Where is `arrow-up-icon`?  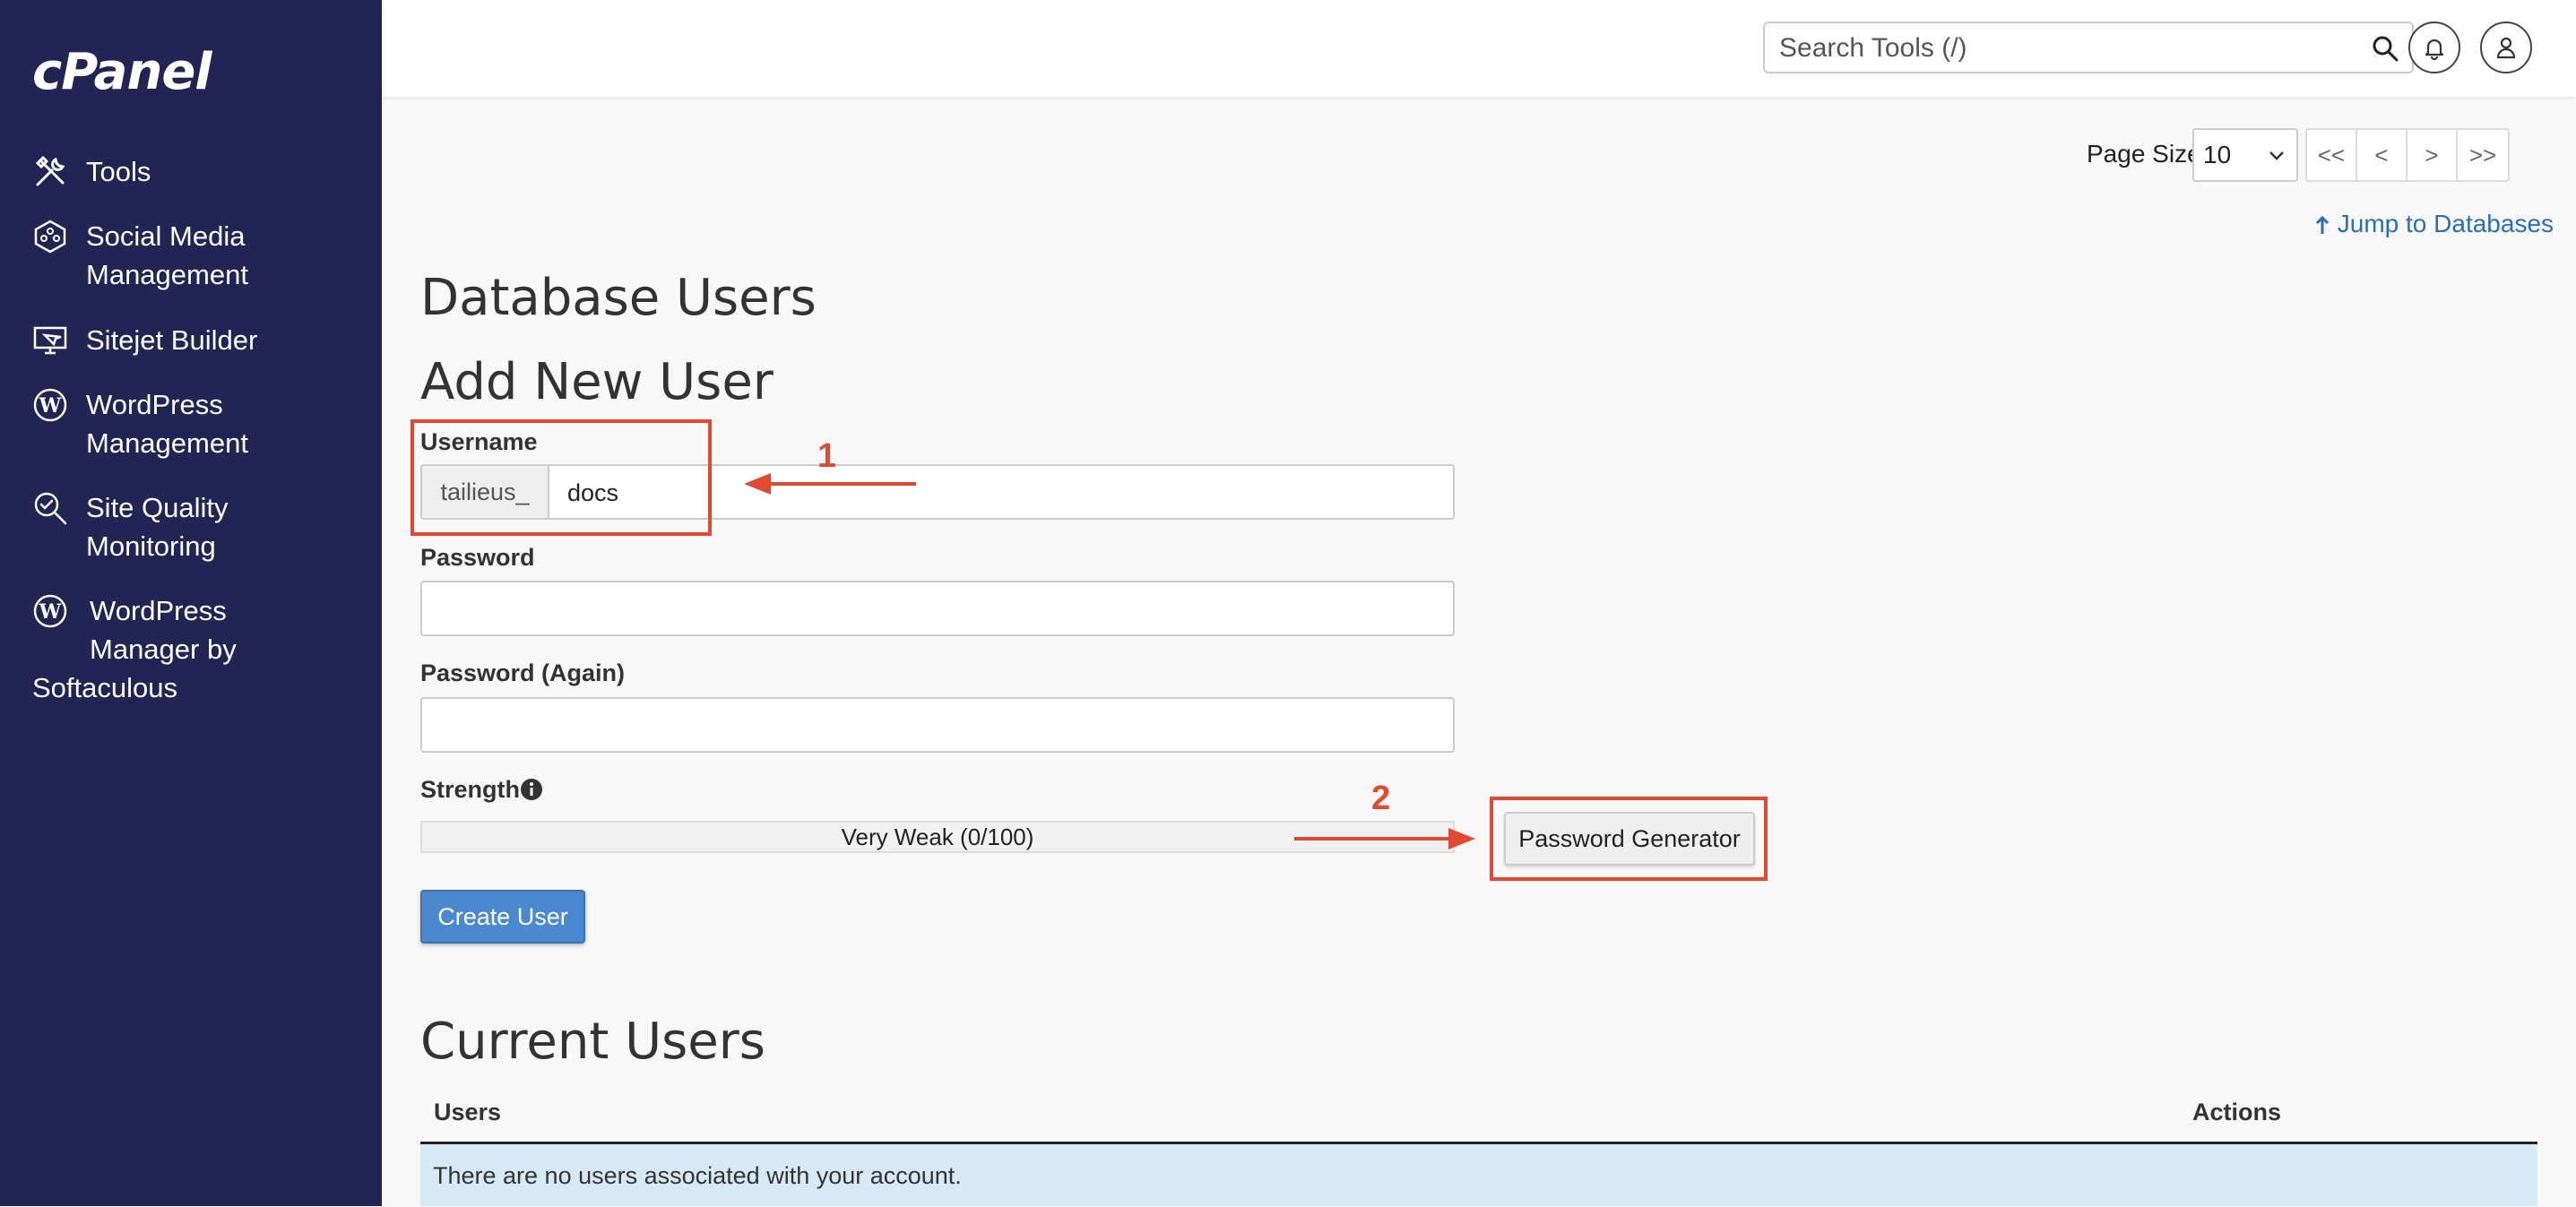 arrow-up-icon is located at coordinates (2322, 224).